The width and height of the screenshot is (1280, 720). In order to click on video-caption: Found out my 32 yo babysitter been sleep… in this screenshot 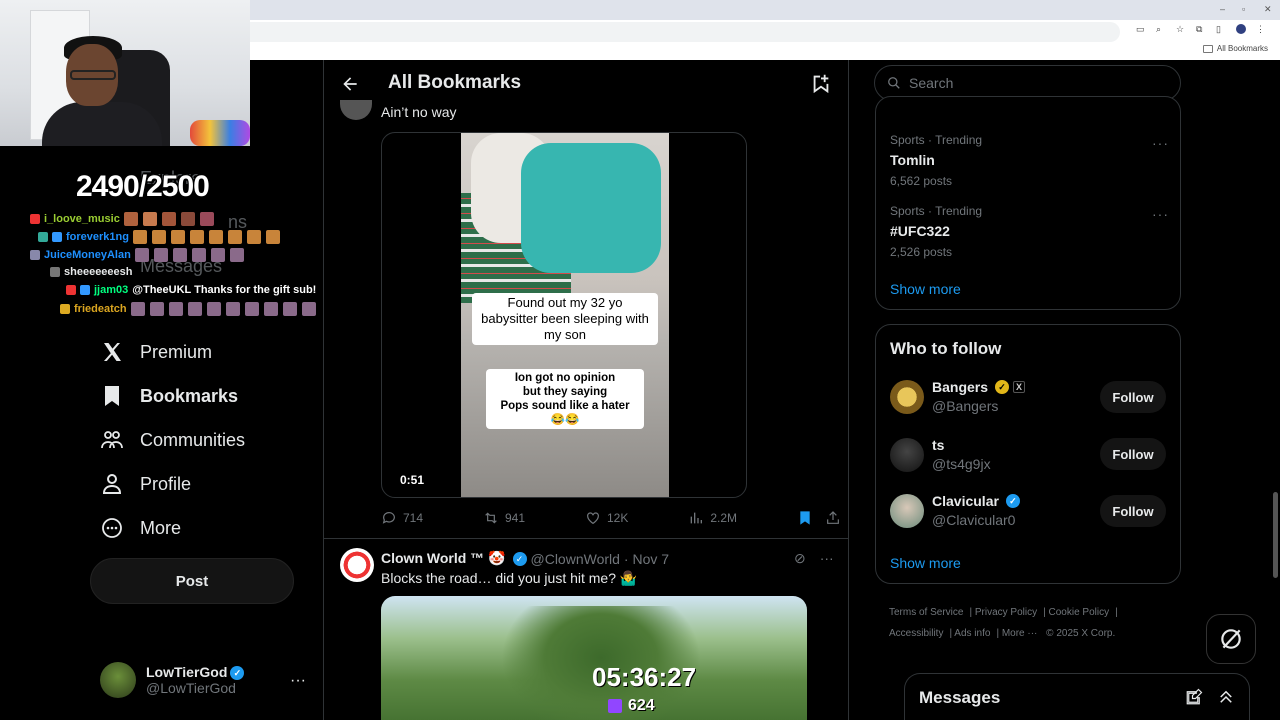, I will do `click(565, 319)`.